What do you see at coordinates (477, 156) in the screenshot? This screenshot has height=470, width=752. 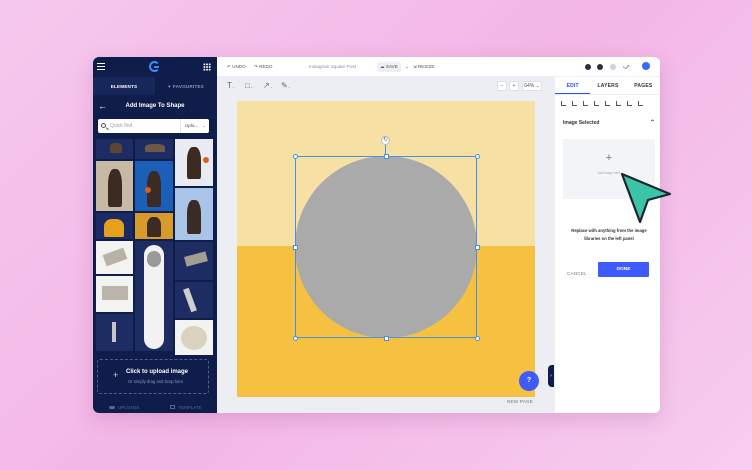 I see `resize-handle-tr` at bounding box center [477, 156].